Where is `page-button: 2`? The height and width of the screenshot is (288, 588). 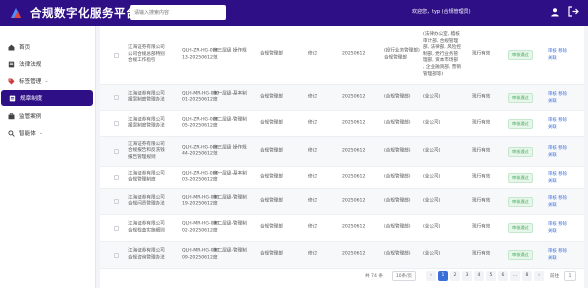
page-button: 2 is located at coordinates (455, 276).